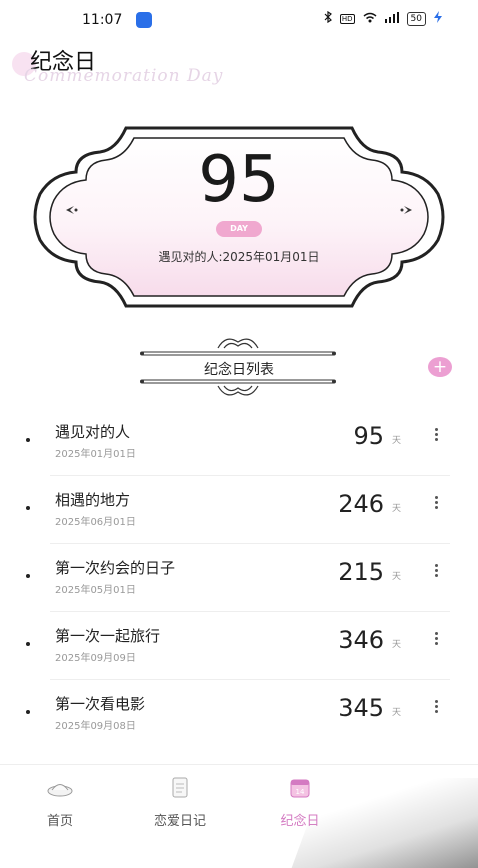 This screenshot has width=478, height=868. What do you see at coordinates (384, 823) in the screenshot?
I see `screen-overlay` at bounding box center [384, 823].